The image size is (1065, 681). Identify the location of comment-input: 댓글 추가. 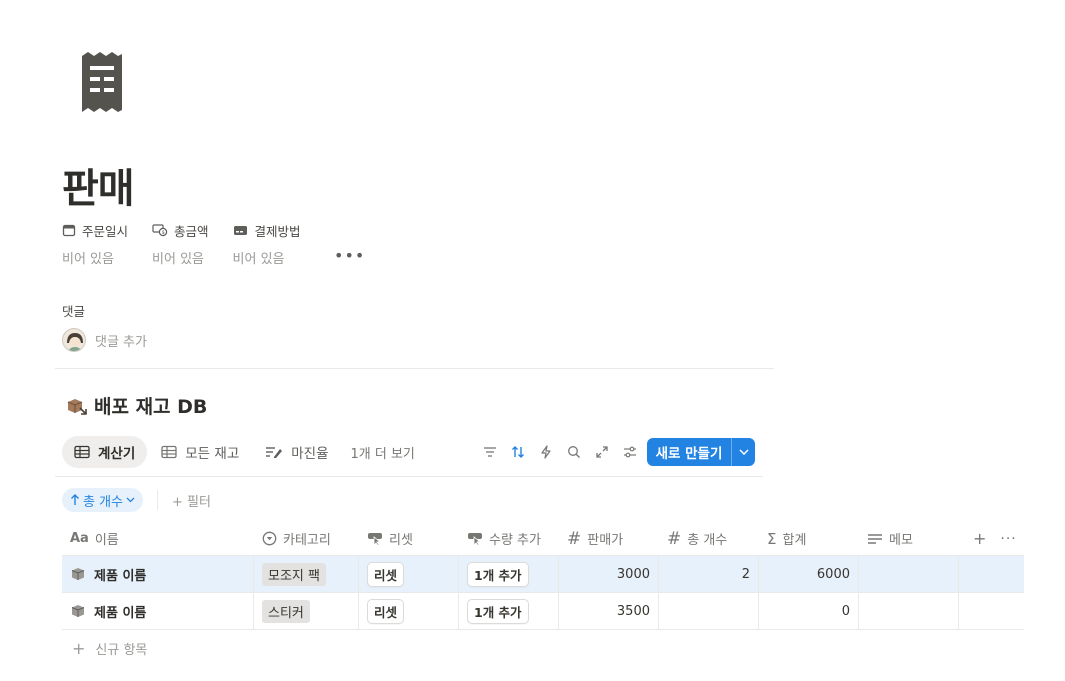
(121, 340).